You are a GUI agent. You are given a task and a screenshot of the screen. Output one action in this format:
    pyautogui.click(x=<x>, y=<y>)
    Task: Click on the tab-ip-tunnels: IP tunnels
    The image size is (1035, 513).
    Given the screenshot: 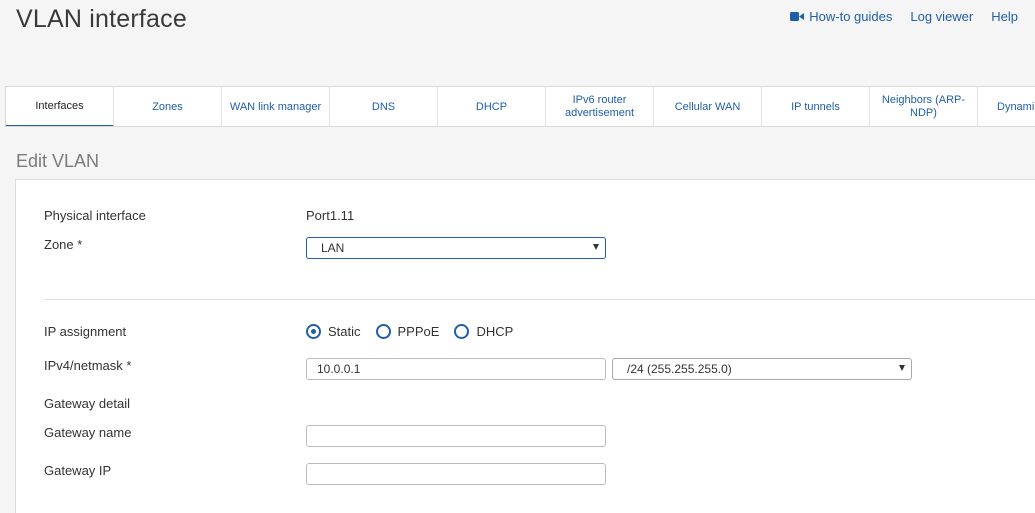 What is the action you would take?
    pyautogui.click(x=816, y=106)
    